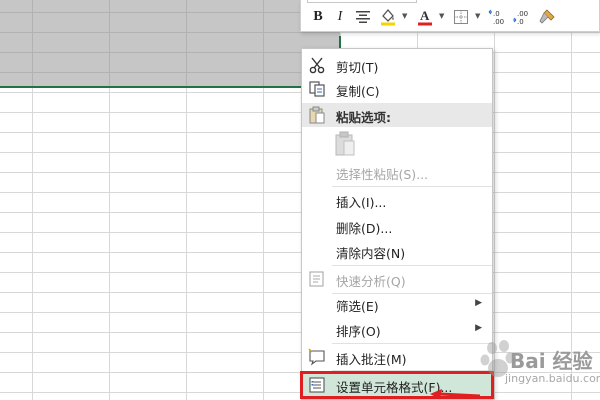 Image resolution: width=600 pixels, height=400 pixels. Describe the element at coordinates (317, 89) in the screenshot. I see `copy-icon` at that location.